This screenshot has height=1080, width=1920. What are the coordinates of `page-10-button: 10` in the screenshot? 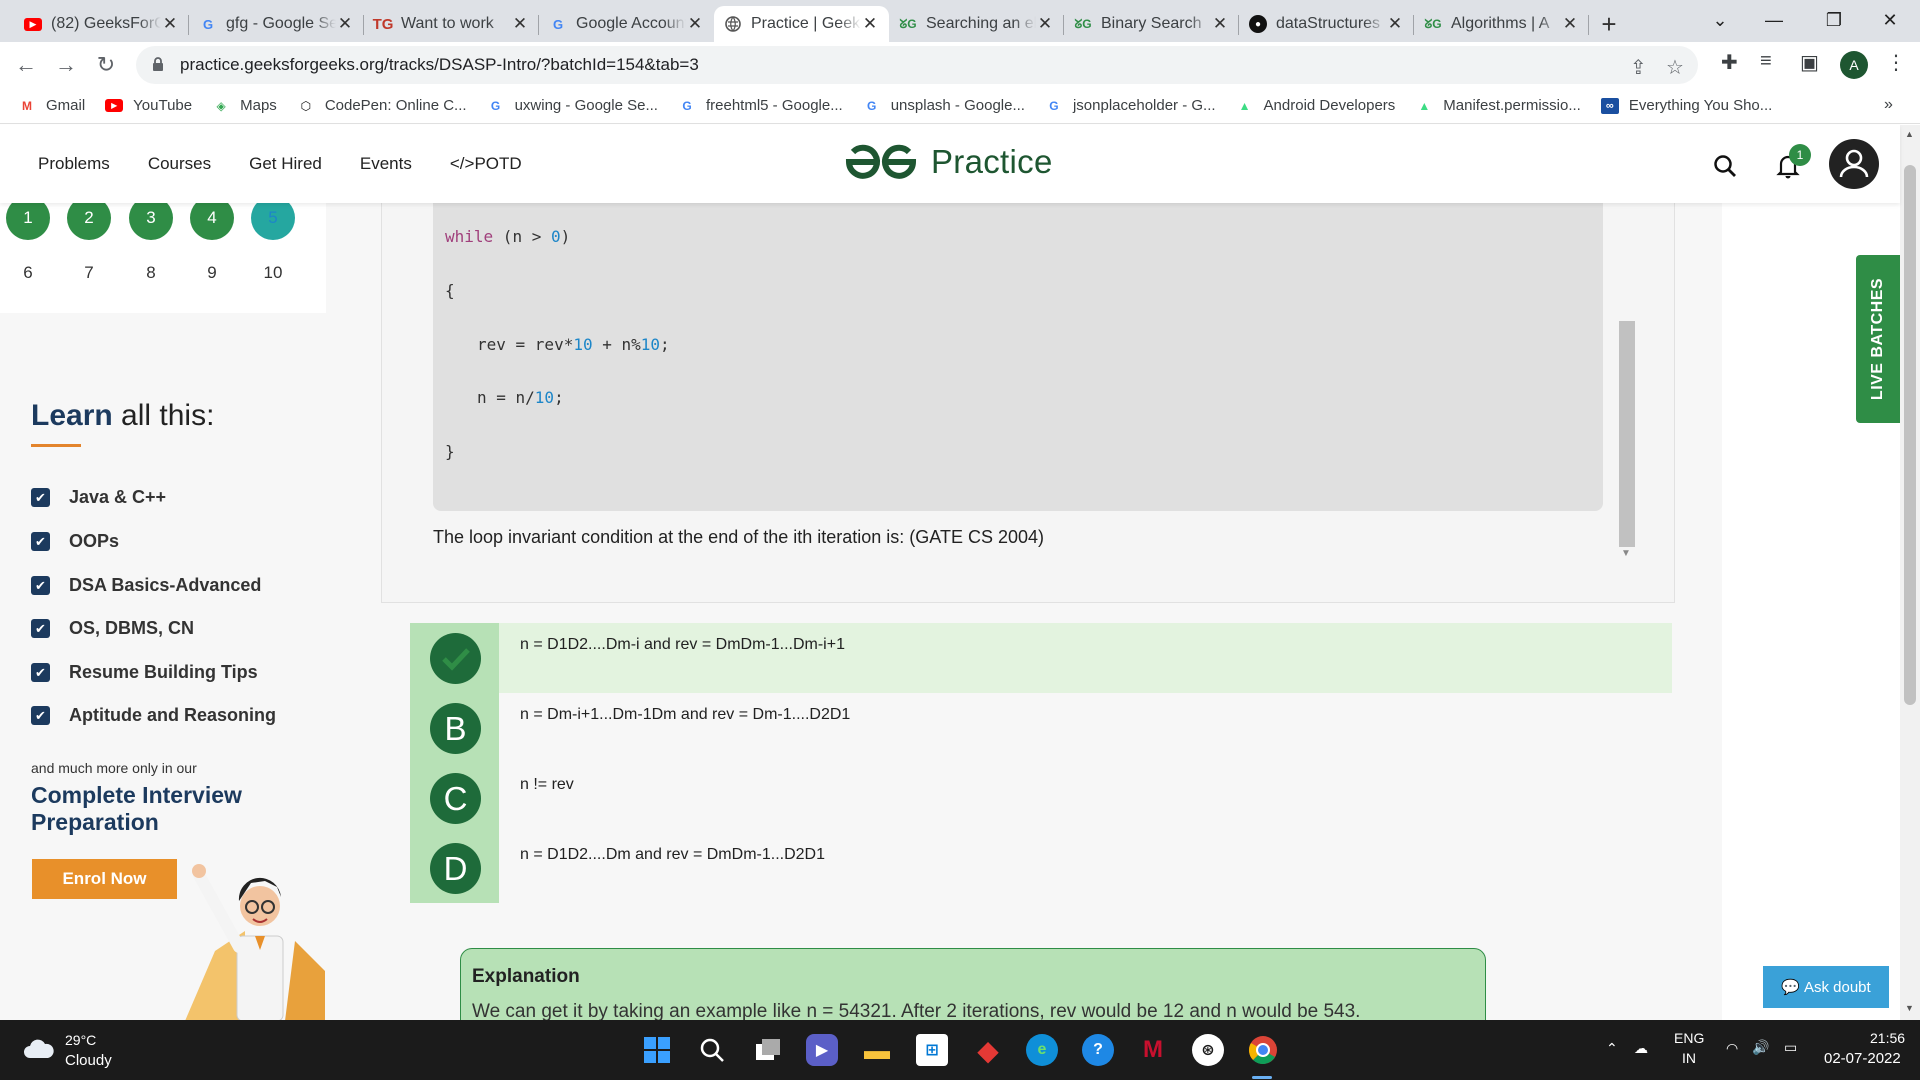 It's located at (273, 273).